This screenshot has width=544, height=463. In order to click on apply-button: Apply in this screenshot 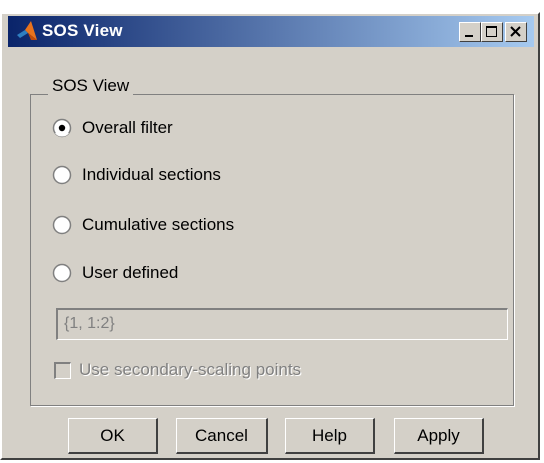, I will do `click(439, 436)`.